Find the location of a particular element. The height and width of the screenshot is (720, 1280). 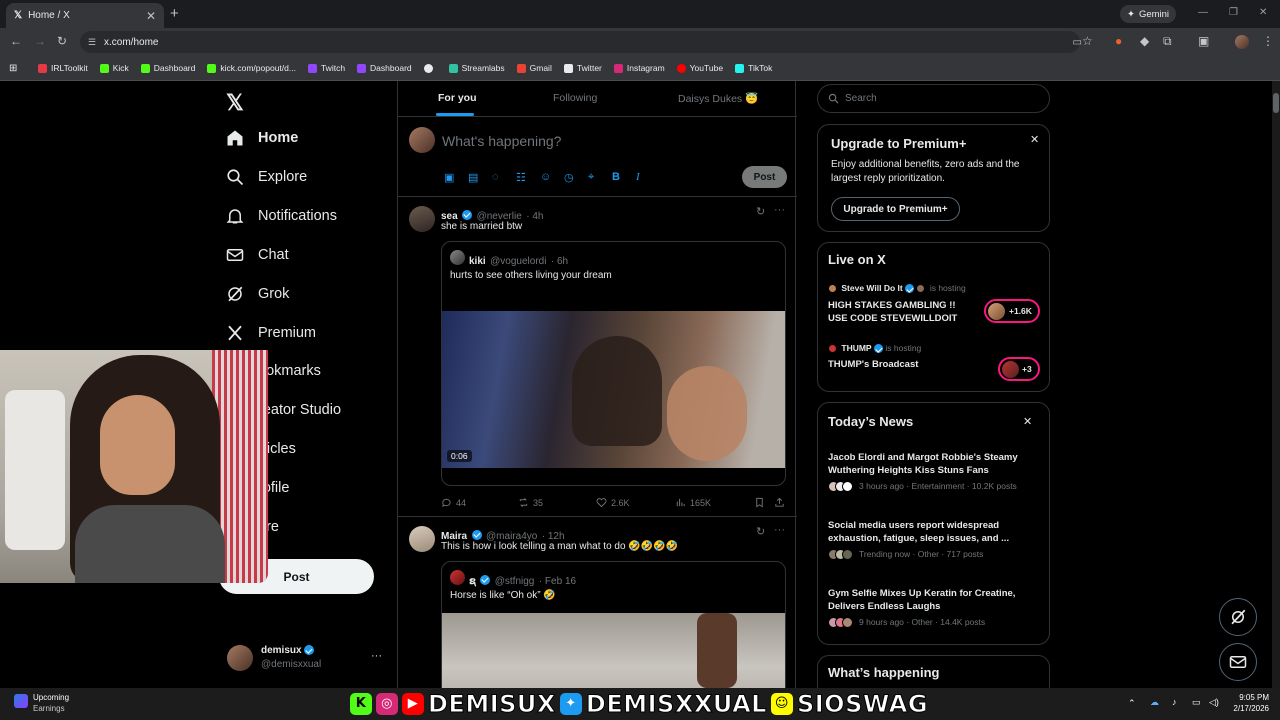

extensions-puzzle-icon: ⧉ is located at coordinates (1167, 41).